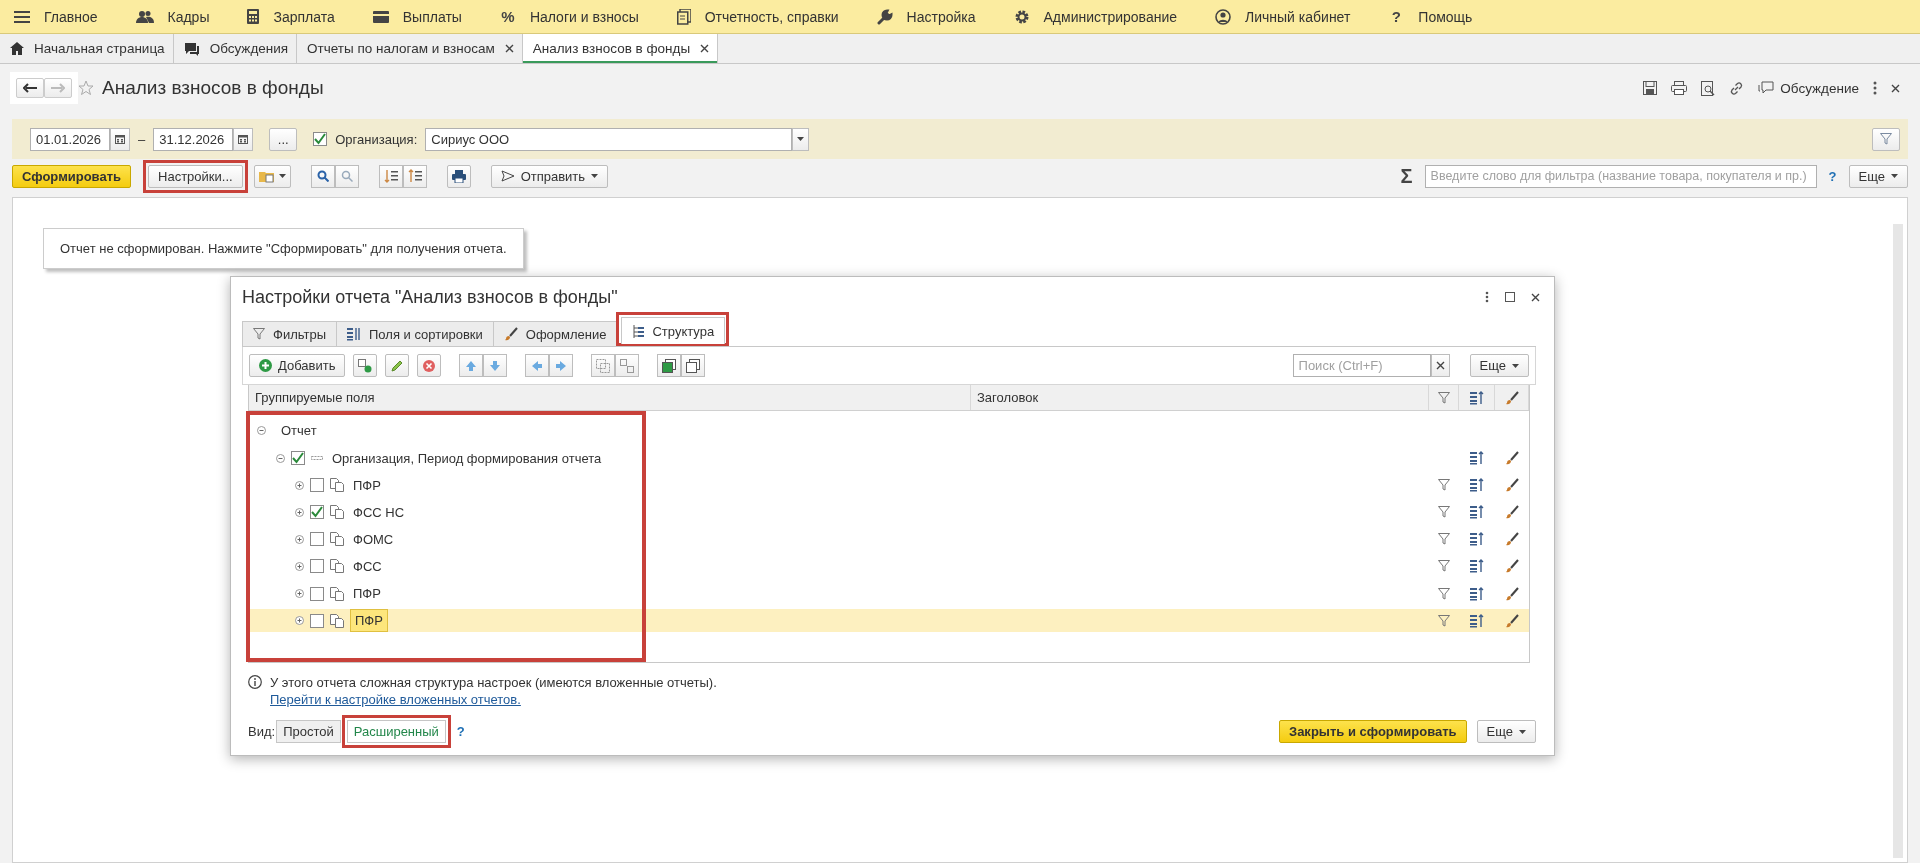 This screenshot has height=863, width=1920. What do you see at coordinates (255, 682) in the screenshot?
I see `info-icon` at bounding box center [255, 682].